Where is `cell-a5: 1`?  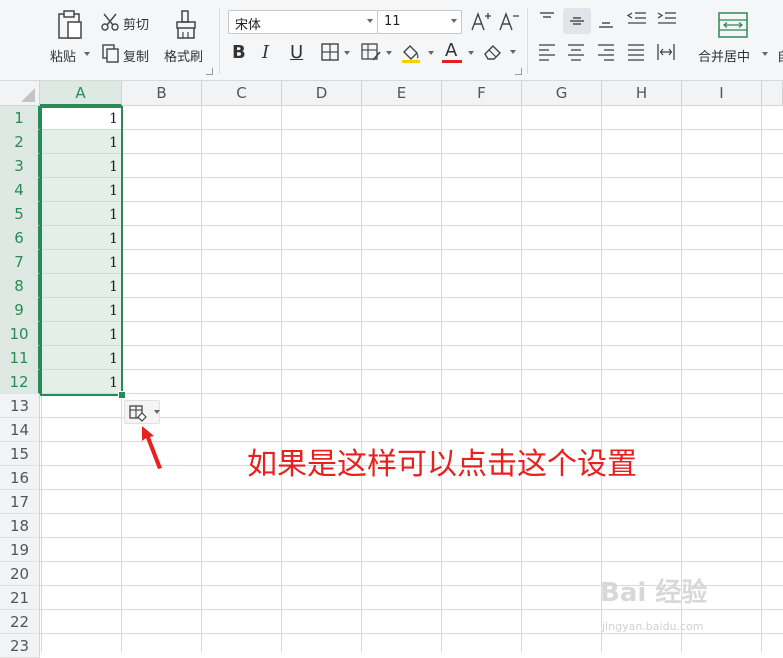
cell-a5: 1 is located at coordinates (81, 214).